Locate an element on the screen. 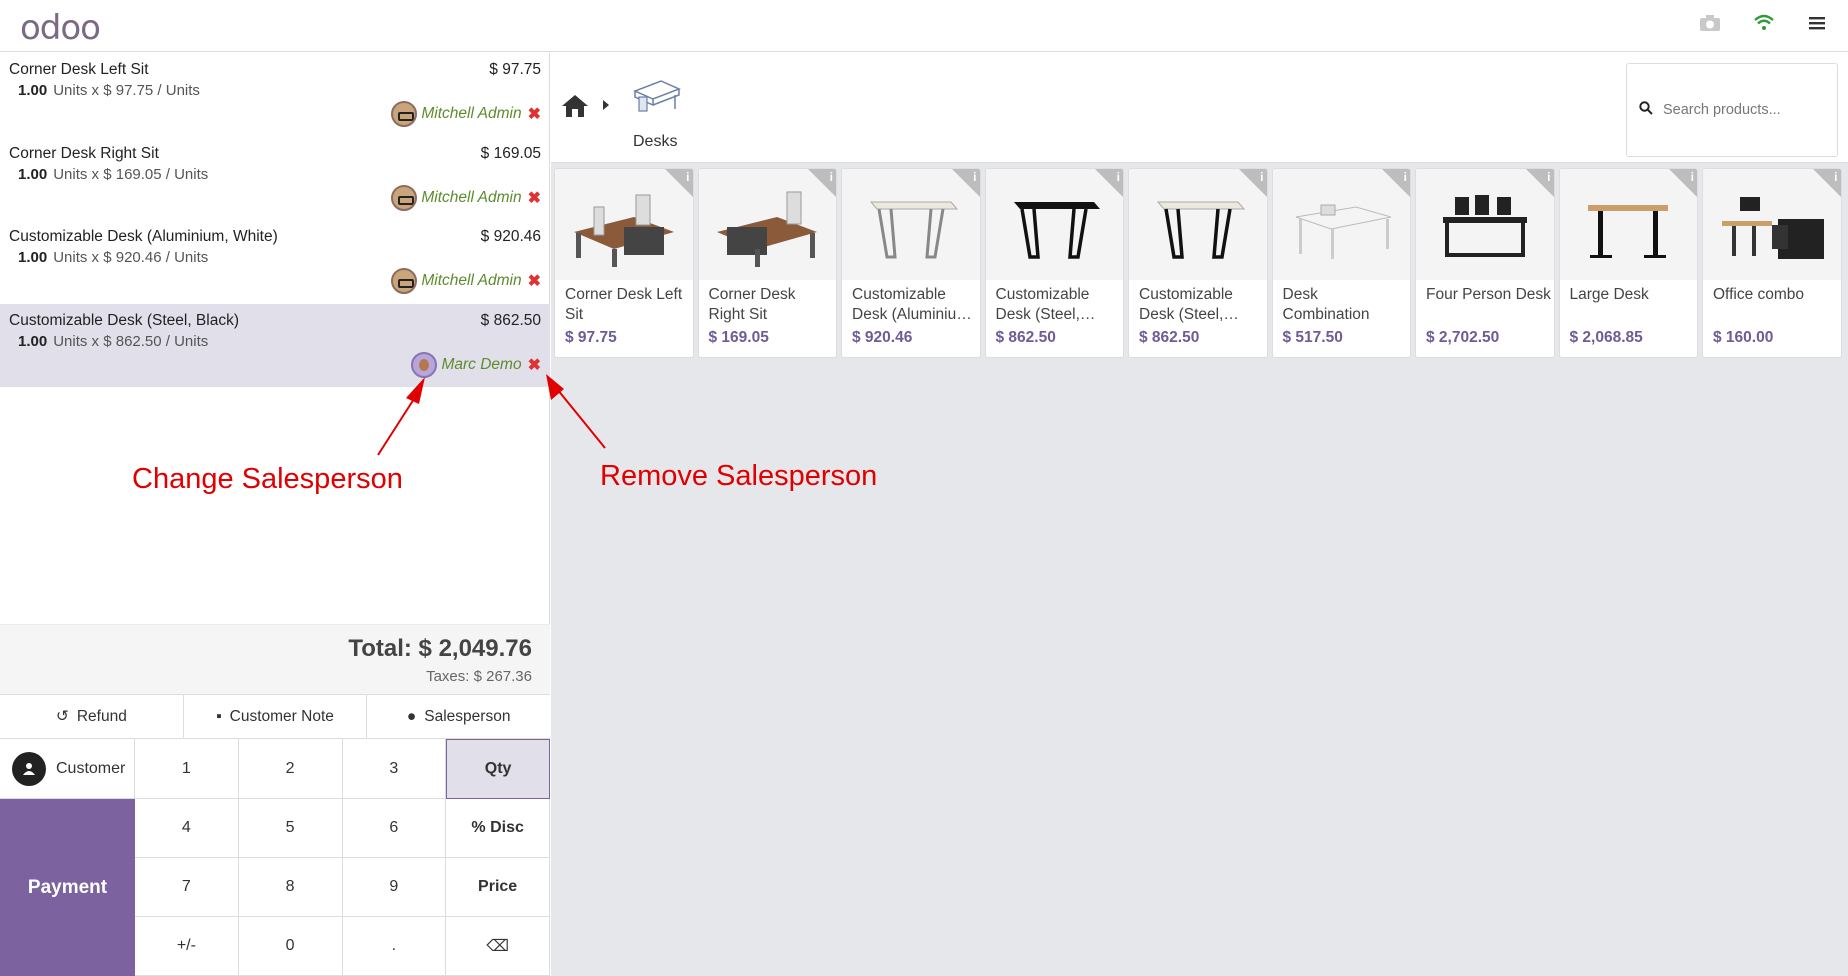 This screenshot has height=976, width=1848. camera-icon is located at coordinates (1710, 25).